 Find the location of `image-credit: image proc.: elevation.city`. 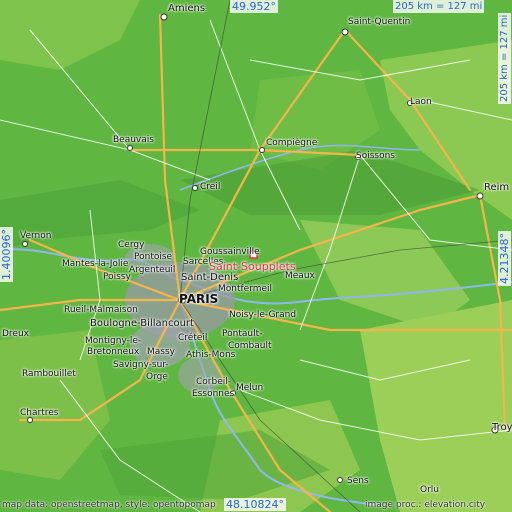

image-credit: image proc.: elevation.city is located at coordinates (425, 505).